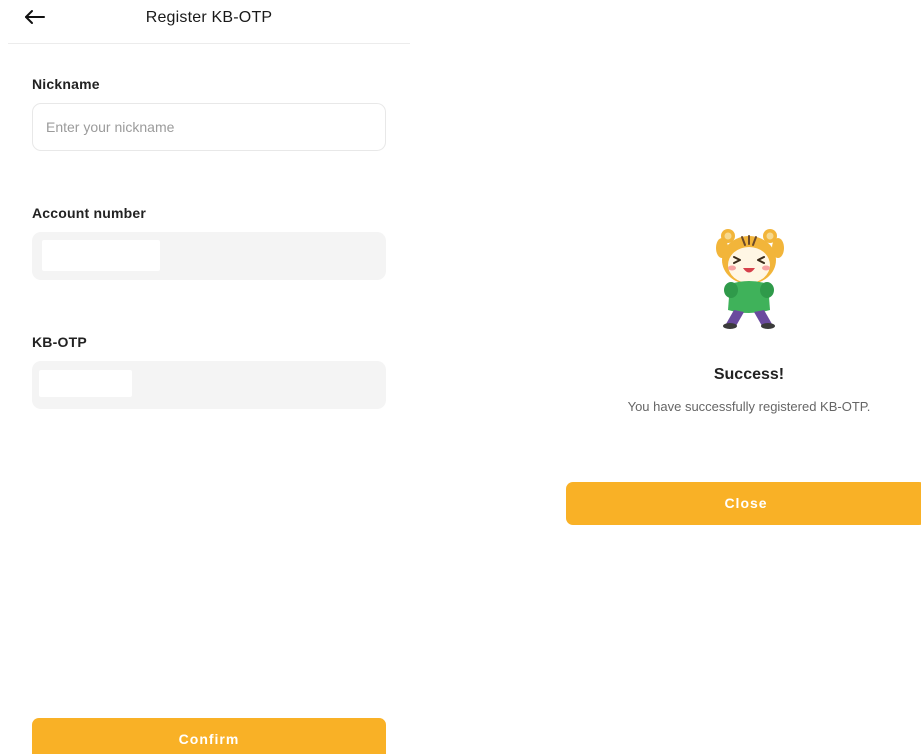 The image size is (921, 754). I want to click on account-number-label: Account number, so click(89, 213).